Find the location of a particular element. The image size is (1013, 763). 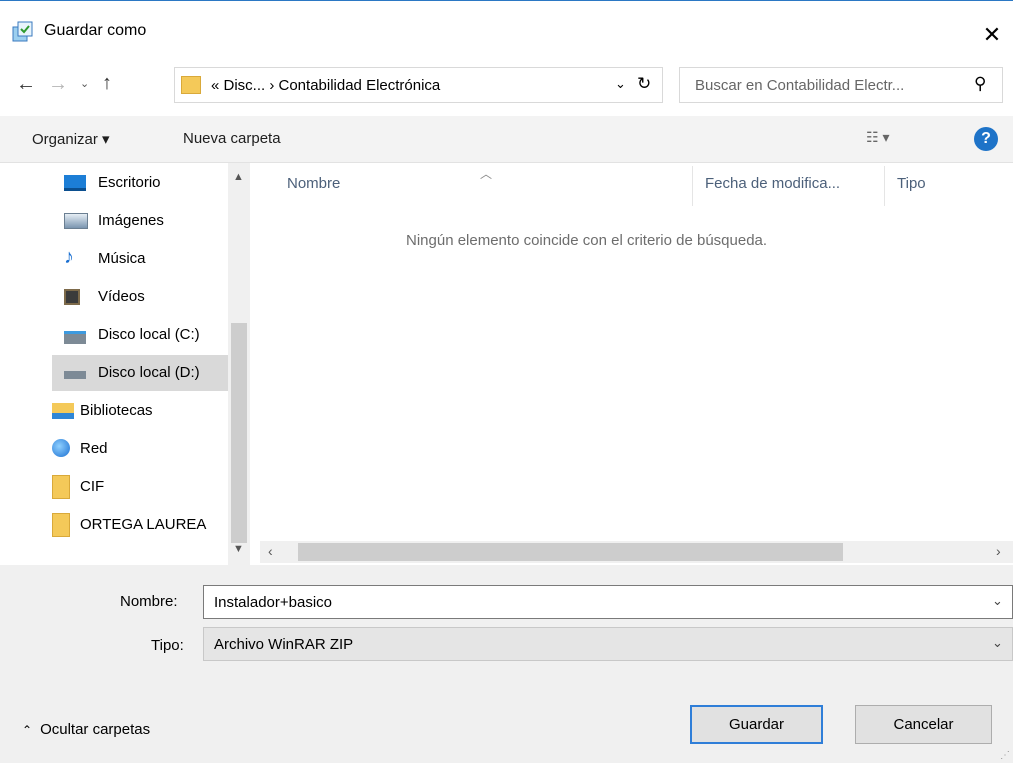

sidebar-item-musica: ♪ Música is located at coordinates (140, 259).